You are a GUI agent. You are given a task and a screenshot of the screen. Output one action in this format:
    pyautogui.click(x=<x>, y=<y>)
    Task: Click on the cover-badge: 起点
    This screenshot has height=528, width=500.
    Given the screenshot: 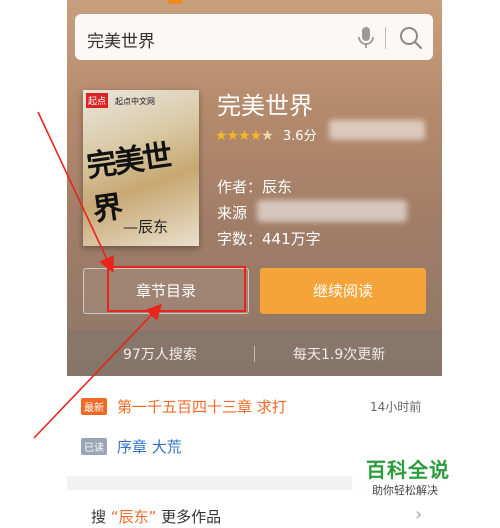 What is the action you would take?
    pyautogui.click(x=97, y=100)
    